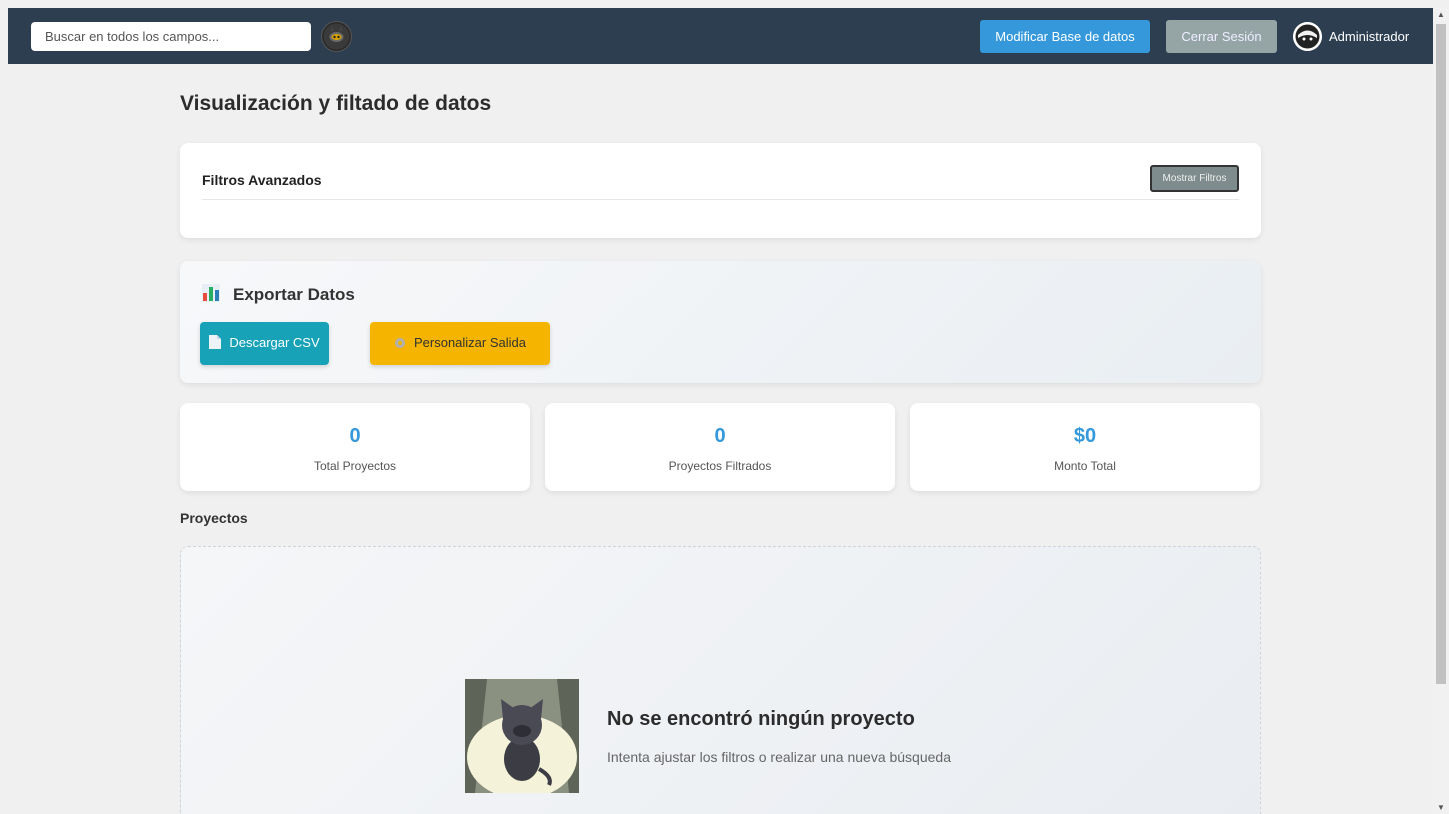 This screenshot has width=1449, height=814. I want to click on customize-output-button: Personalizar Salida, so click(460, 343).